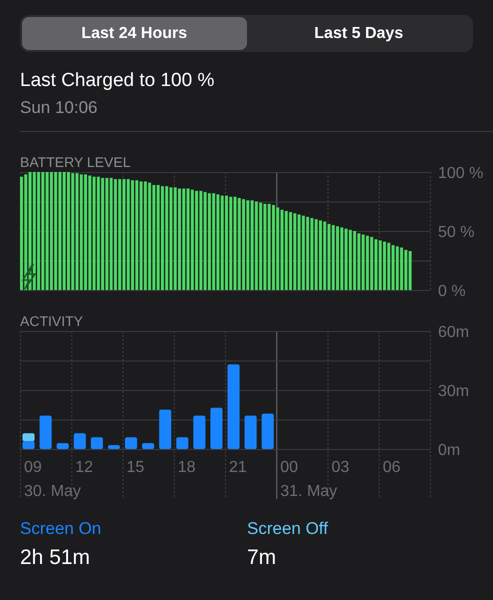 The image size is (493, 600). What do you see at coordinates (238, 467) in the screenshot?
I see `axis-label: 21` at bounding box center [238, 467].